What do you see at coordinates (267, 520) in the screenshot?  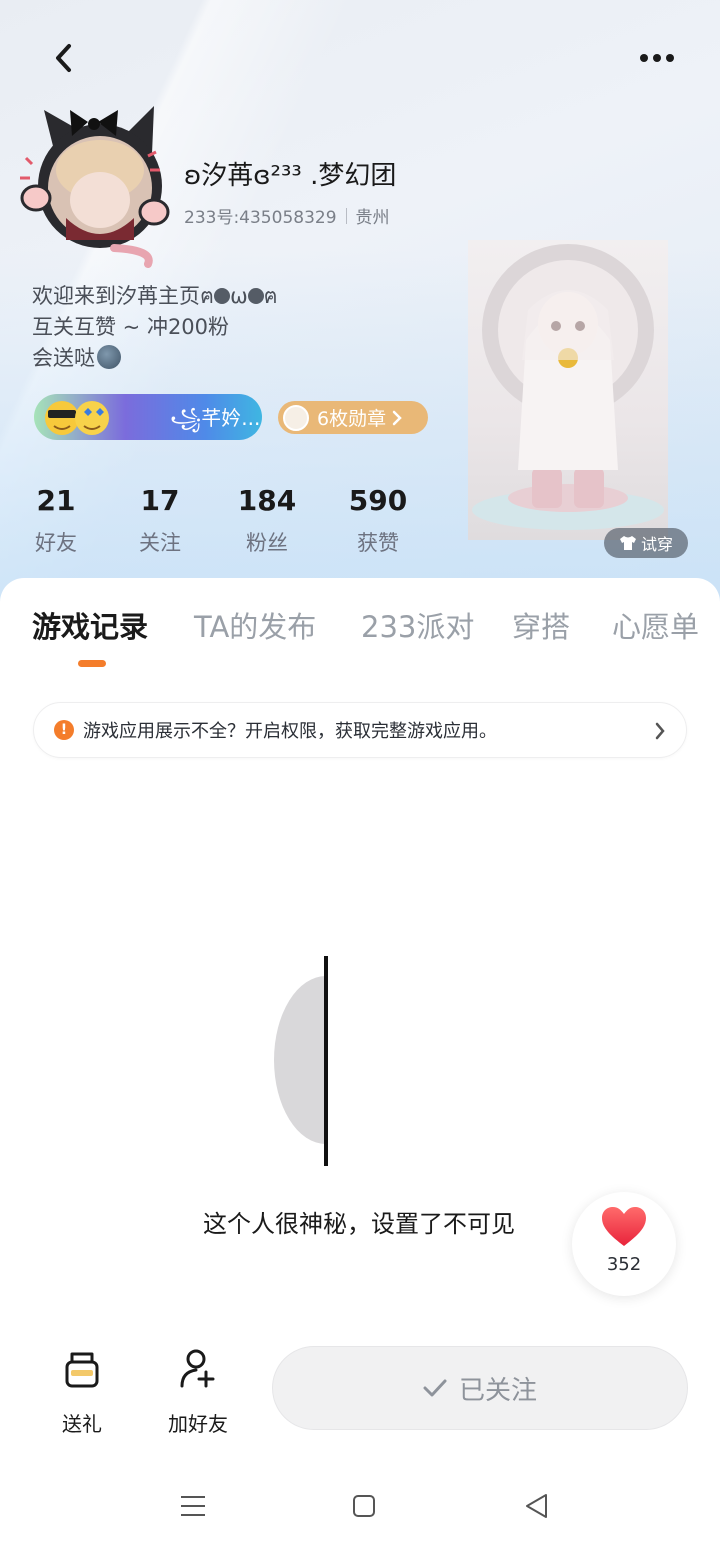 I see `stat-fans: 184 粉丝` at bounding box center [267, 520].